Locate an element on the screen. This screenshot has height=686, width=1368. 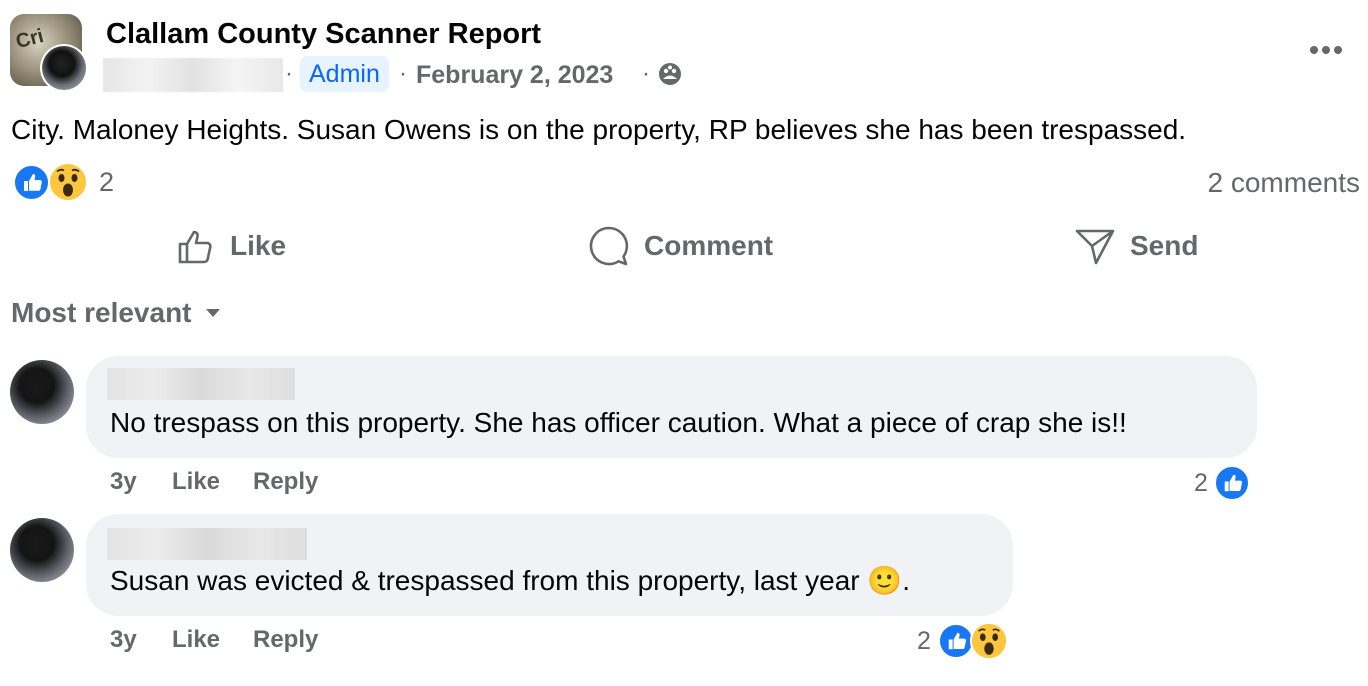
caret-down-icon is located at coordinates (212, 313).